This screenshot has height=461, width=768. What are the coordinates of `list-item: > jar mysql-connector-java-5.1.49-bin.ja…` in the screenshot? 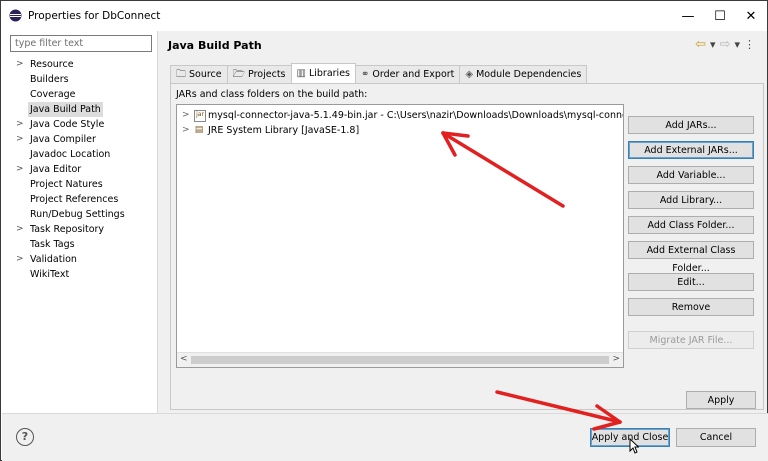 It's located at (400, 115).